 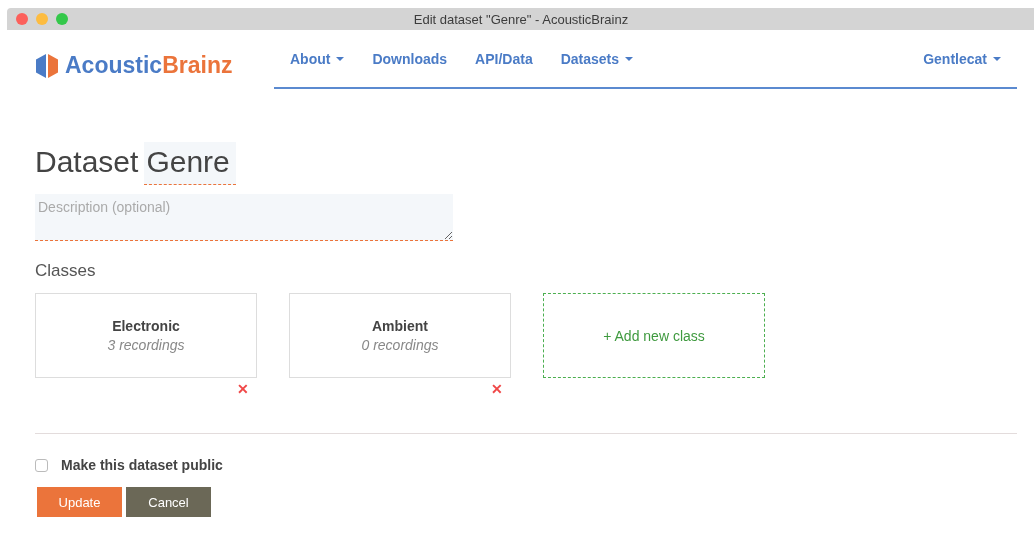 What do you see at coordinates (142, 465) in the screenshot?
I see `checkbox-label: Make this dataset public` at bounding box center [142, 465].